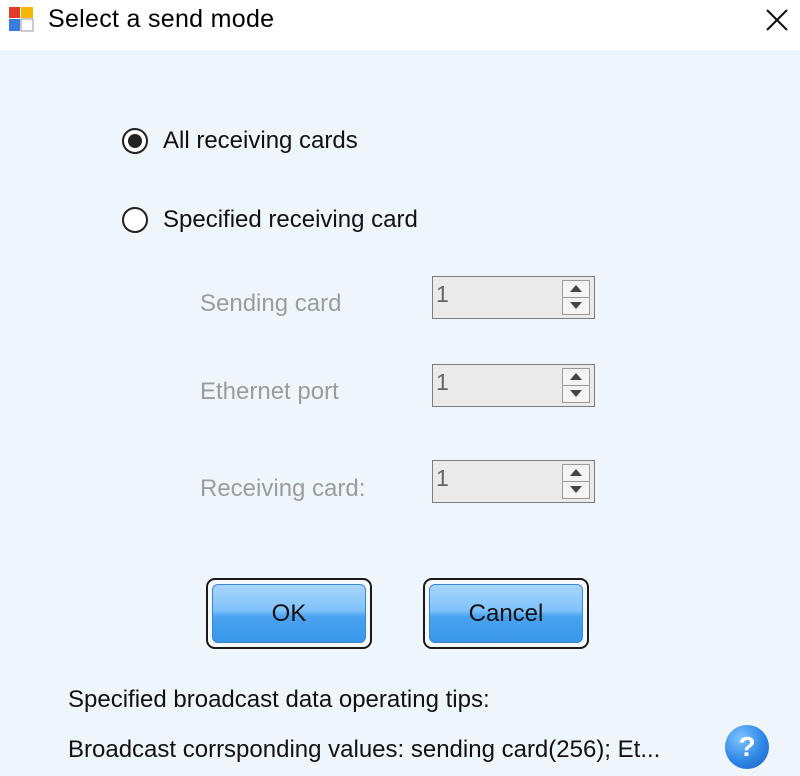  Describe the element at coordinates (442, 294) in the screenshot. I see `sending-card-value: 1` at that location.